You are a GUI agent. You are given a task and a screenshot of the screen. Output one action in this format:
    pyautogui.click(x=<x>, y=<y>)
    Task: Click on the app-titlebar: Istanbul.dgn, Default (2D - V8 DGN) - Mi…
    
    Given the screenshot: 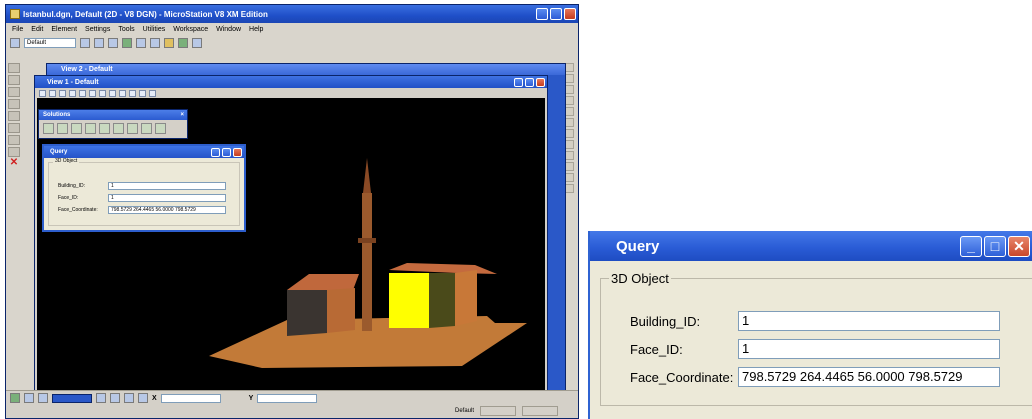 What is the action you would take?
    pyautogui.click(x=292, y=14)
    